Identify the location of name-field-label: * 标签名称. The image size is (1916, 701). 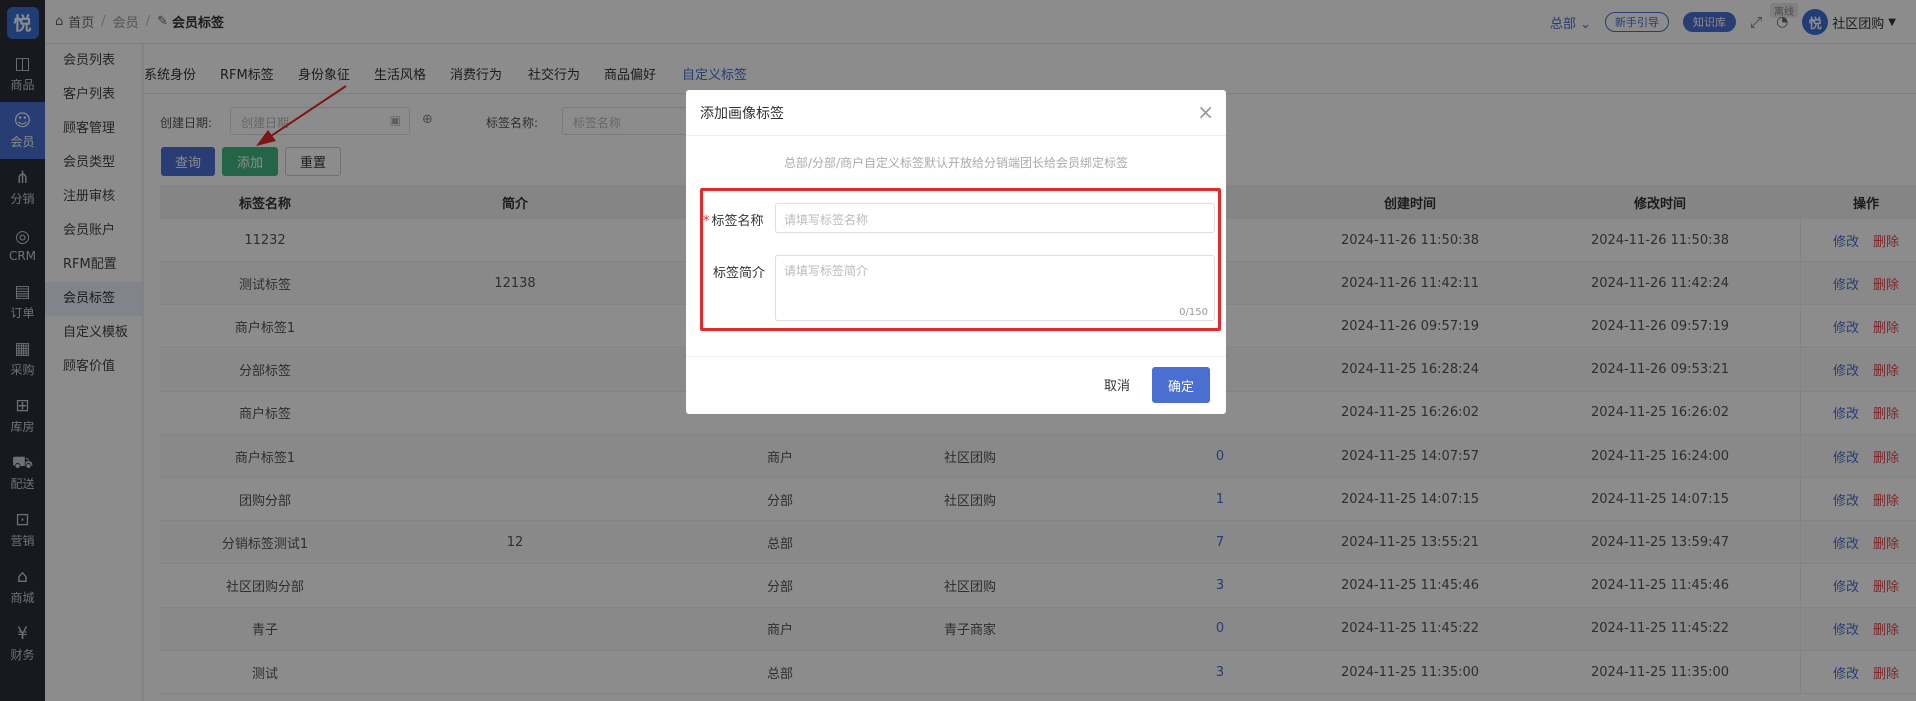
(733, 221).